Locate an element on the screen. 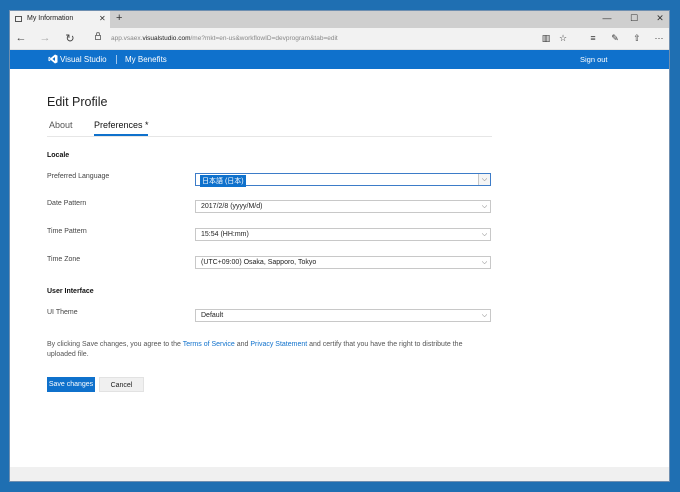 This screenshot has width=680, height=492. privacy-statement-link: Privacy Statement is located at coordinates (278, 344).